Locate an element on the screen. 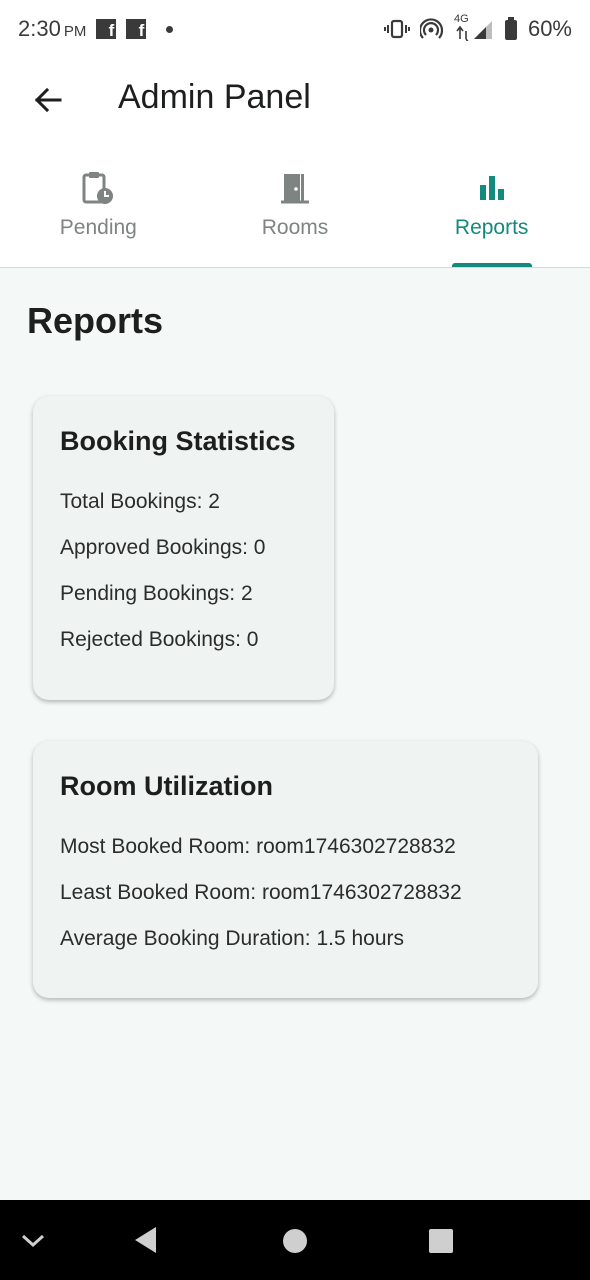  circle-home-icon is located at coordinates (295, 1241).